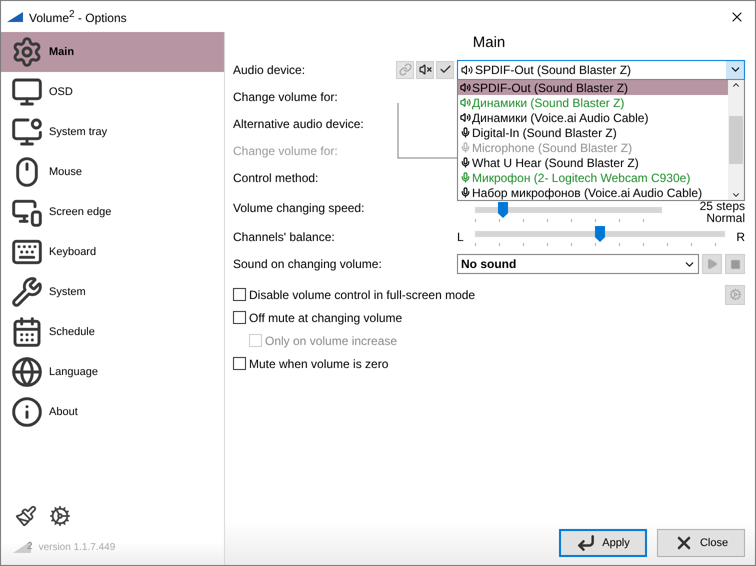 This screenshot has width=756, height=566. Describe the element at coordinates (269, 69) in the screenshot. I see `field-label: Audio device:` at that location.